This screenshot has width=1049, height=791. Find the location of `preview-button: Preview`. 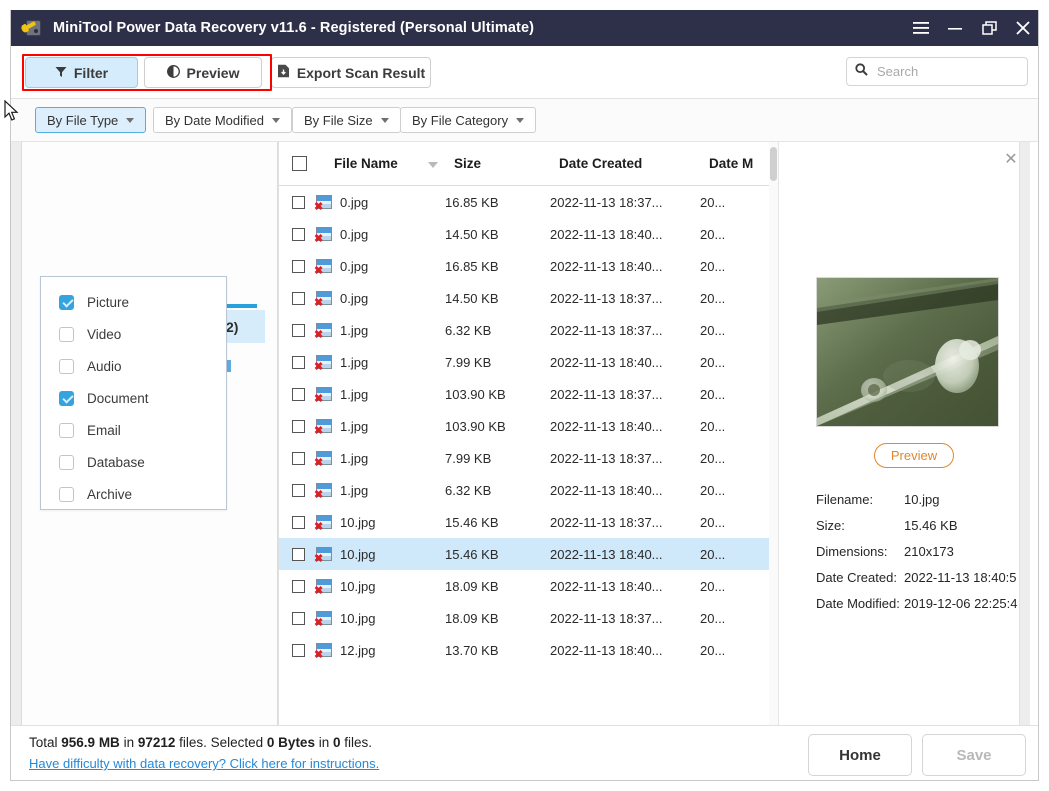

preview-button: Preview is located at coordinates (203, 72).